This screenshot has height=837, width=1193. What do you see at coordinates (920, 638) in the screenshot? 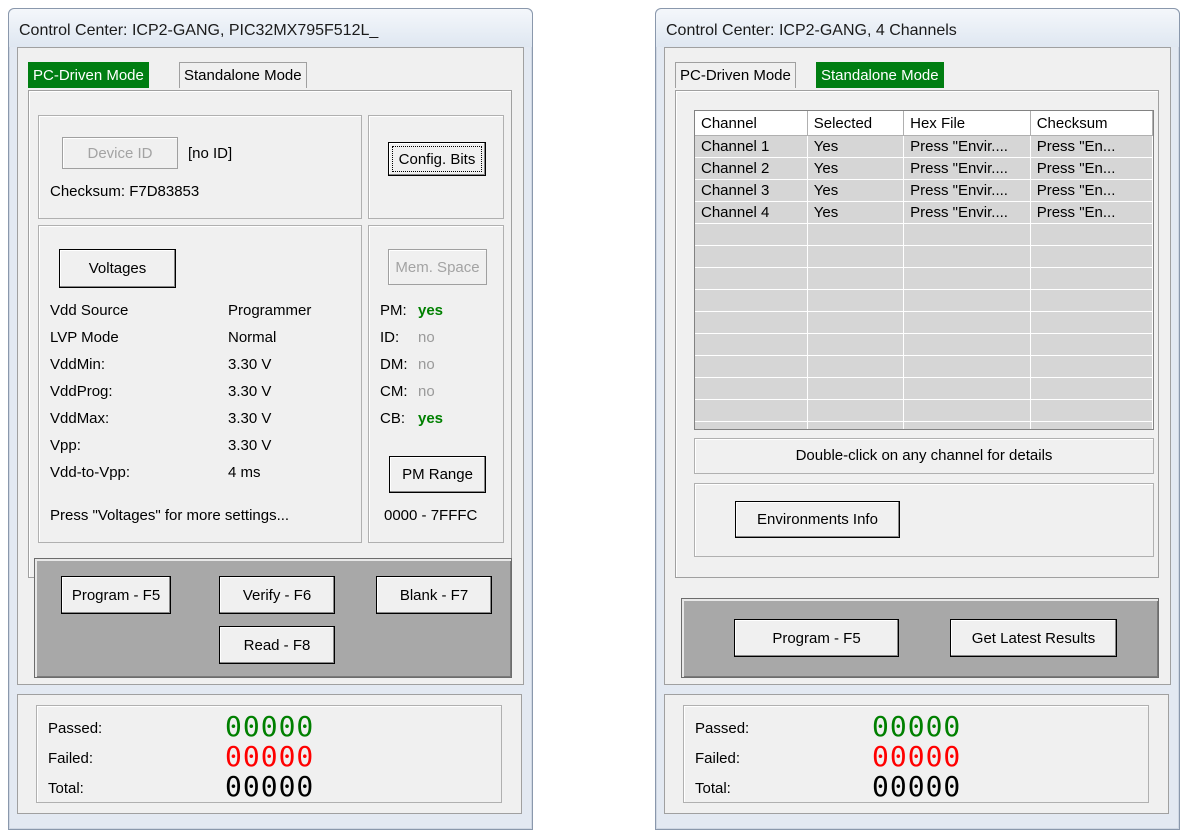
I see `action-panel: Program - F5 Get Latest Results` at bounding box center [920, 638].